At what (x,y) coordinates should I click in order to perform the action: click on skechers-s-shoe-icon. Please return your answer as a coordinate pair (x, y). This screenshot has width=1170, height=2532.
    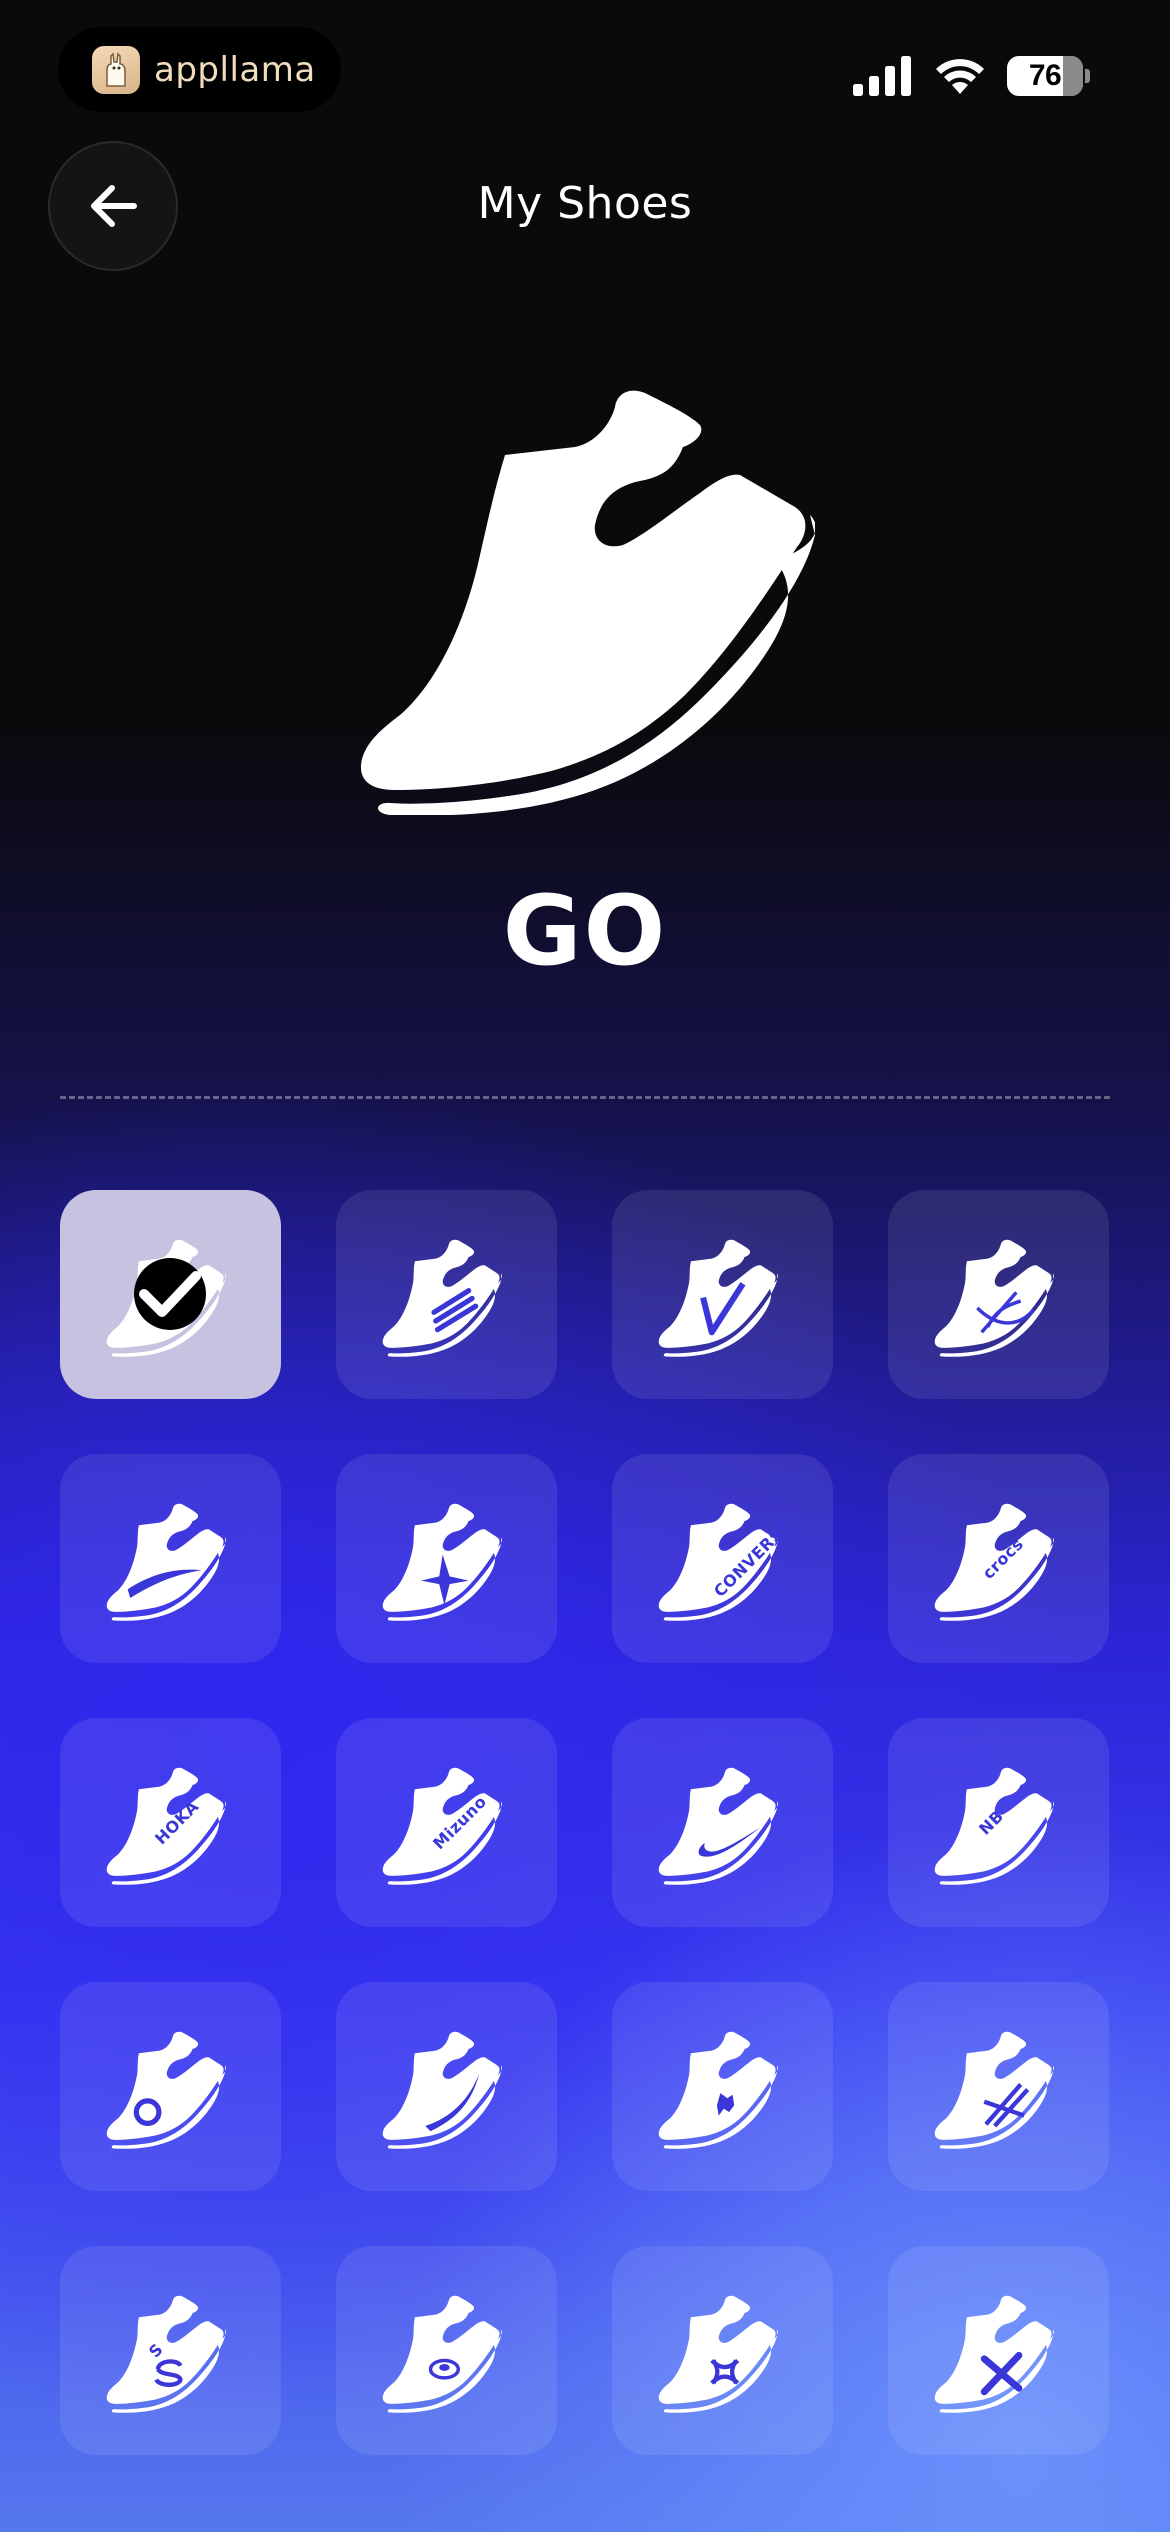
    Looking at the image, I should click on (166, 2354).